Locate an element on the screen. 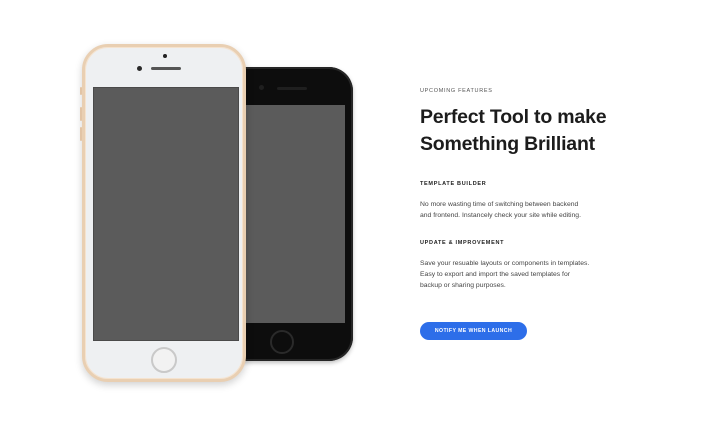 The height and width of the screenshot is (428, 720). feature-heading-template-builder: TEMPLATE BUILDER is located at coordinates (453, 184).